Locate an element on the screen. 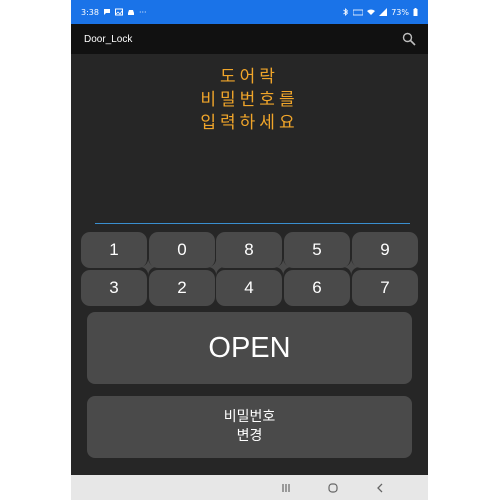 Image resolution: width=500 pixels, height=500 pixels. status-left: 3:38 ··· is located at coordinates (114, 12).